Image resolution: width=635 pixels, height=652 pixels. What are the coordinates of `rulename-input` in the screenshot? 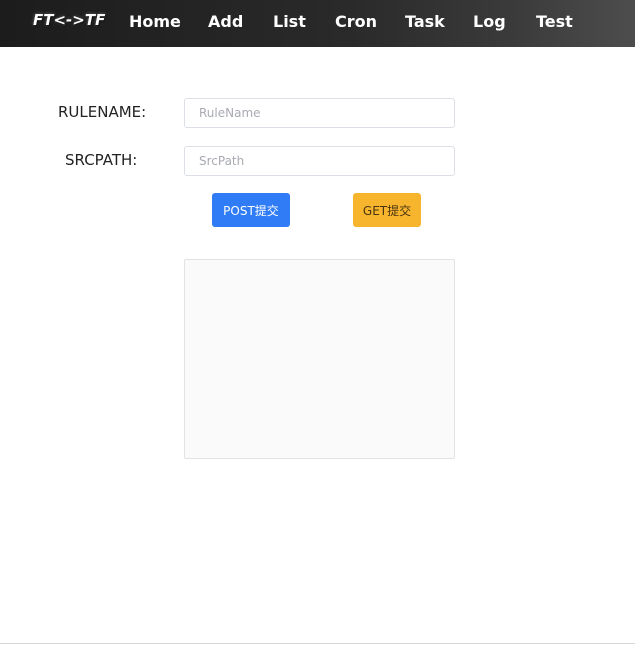 It's located at (319, 113).